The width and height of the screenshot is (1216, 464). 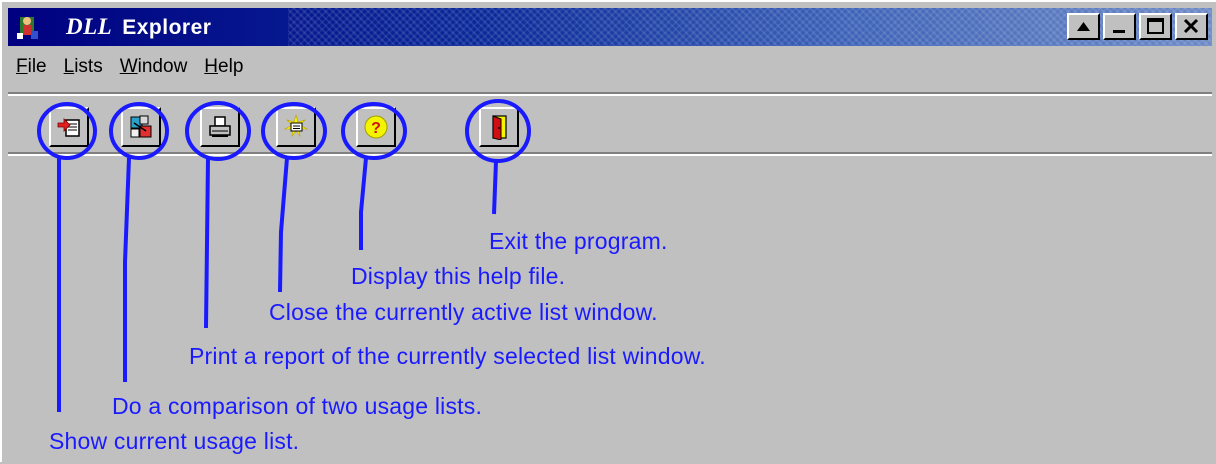 I want to click on annotation-compare: Do a comparison of two usage lists., so click(x=297, y=406).